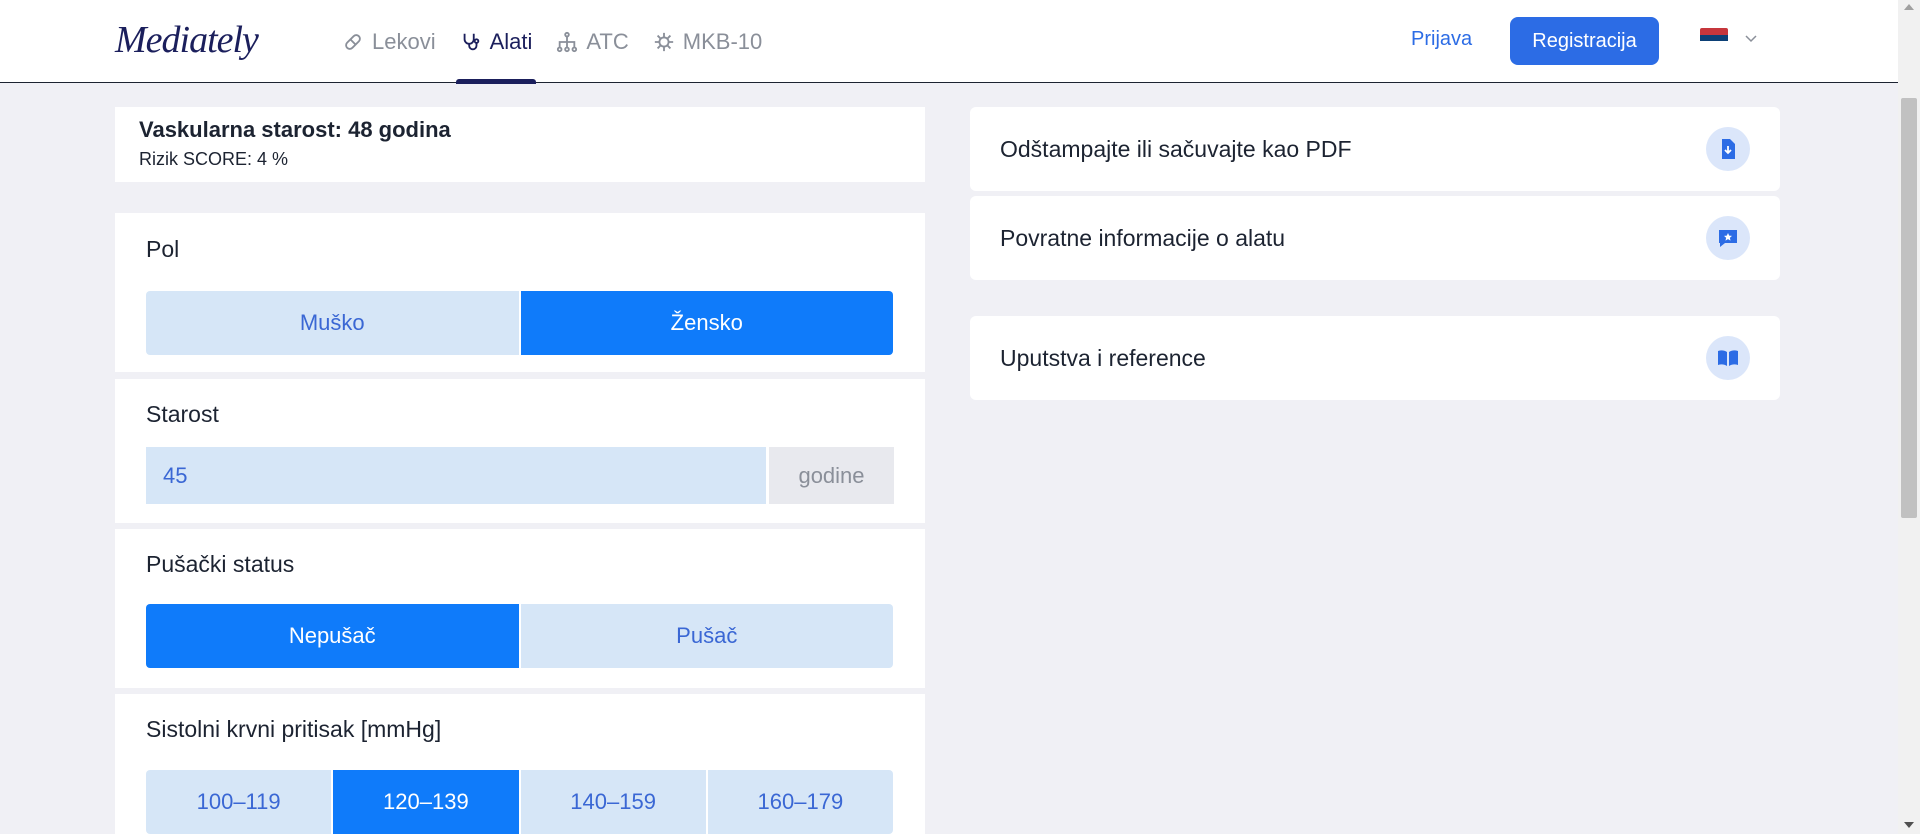 The width and height of the screenshot is (1920, 834). Describe the element at coordinates (1909, 825) in the screenshot. I see `scroll-down-icon` at that location.